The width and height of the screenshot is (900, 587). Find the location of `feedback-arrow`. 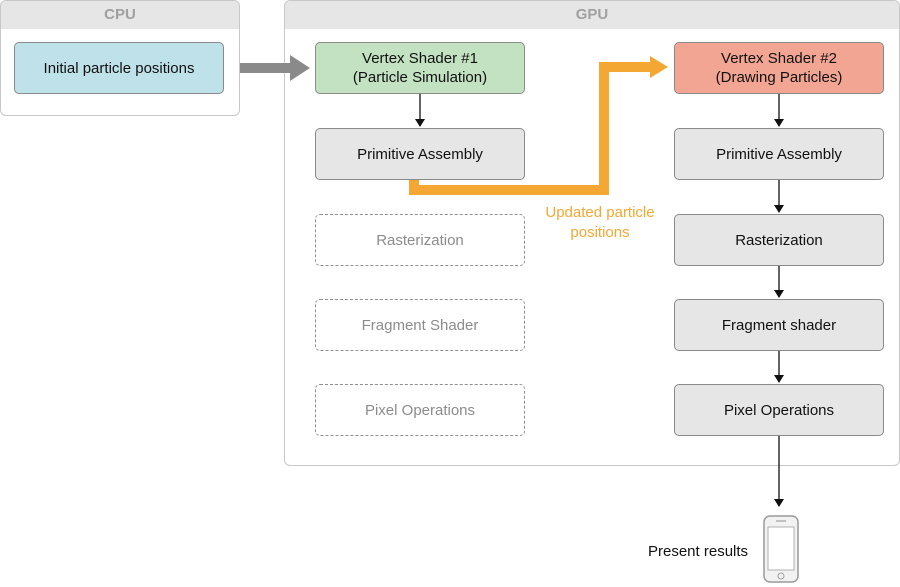

feedback-arrow is located at coordinates (538, 125).